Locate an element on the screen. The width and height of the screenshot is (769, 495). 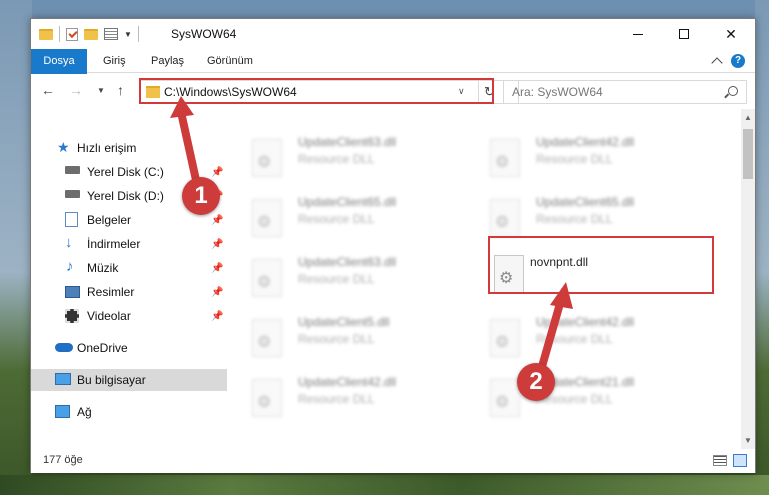
search-placeholder: Ara: SysWOW64 is located at coordinates (557, 92).